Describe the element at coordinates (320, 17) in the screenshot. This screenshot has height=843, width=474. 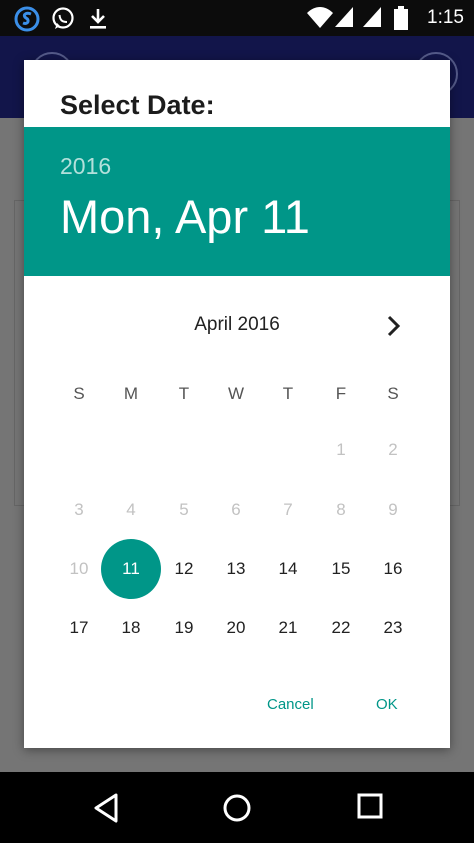
I see `wifi-icon` at that location.